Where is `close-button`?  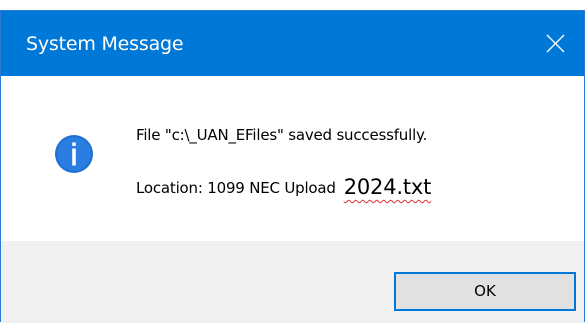
close-button is located at coordinates (555, 43).